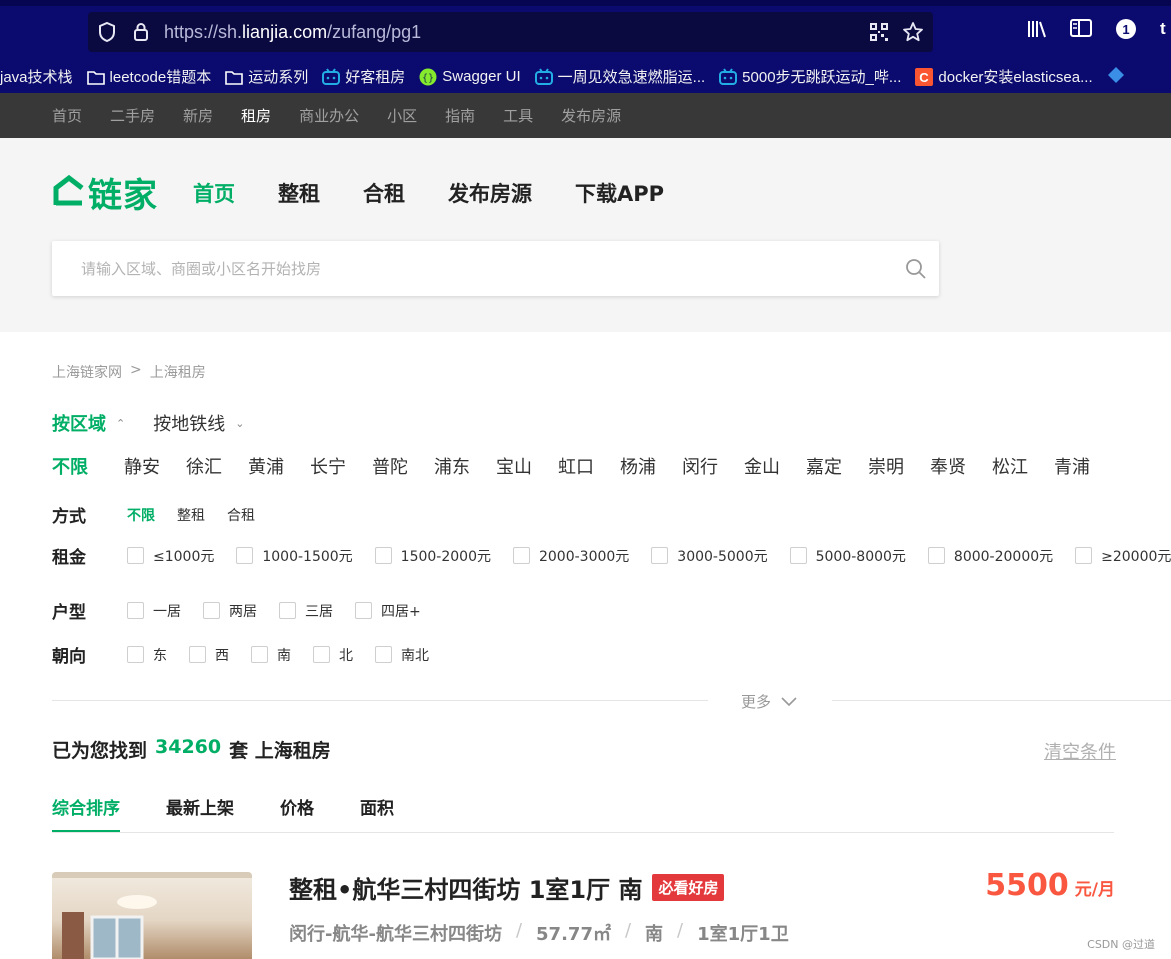 The height and width of the screenshot is (959, 1171). What do you see at coordinates (107, 32) in the screenshot?
I see `shield-icon` at bounding box center [107, 32].